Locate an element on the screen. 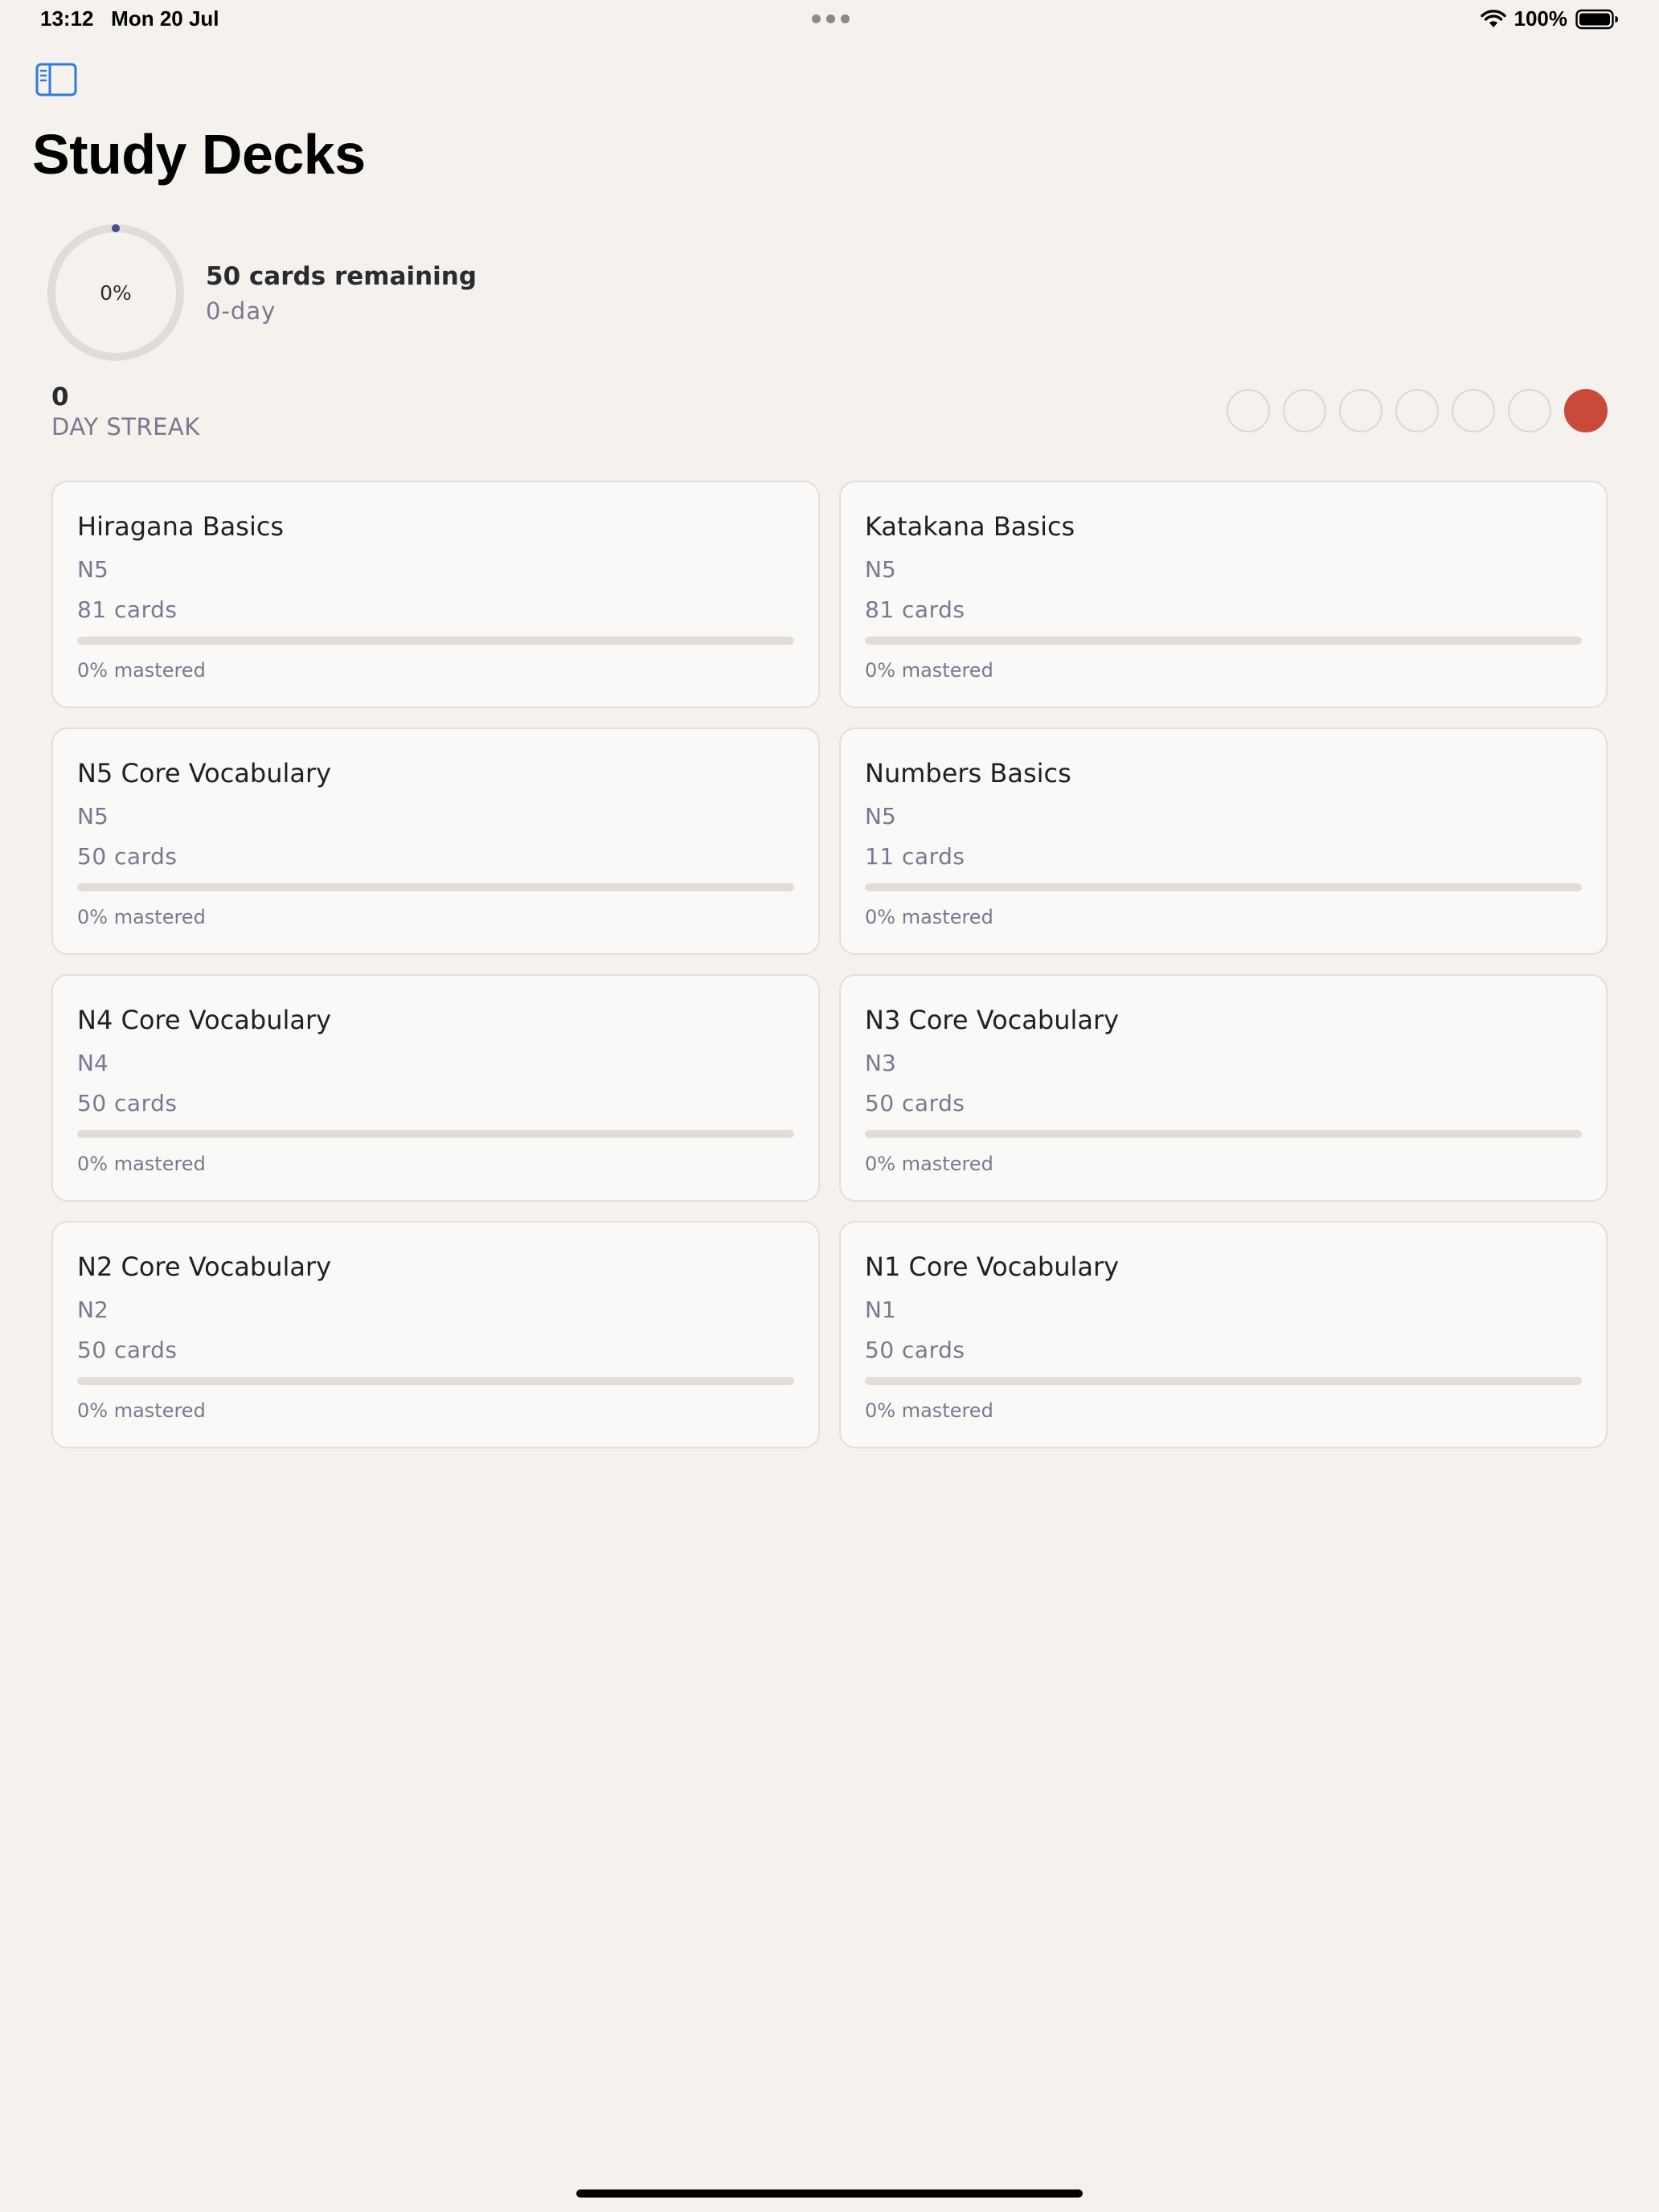 This screenshot has height=2212, width=1659. page-title: Study Decks is located at coordinates (199, 154).